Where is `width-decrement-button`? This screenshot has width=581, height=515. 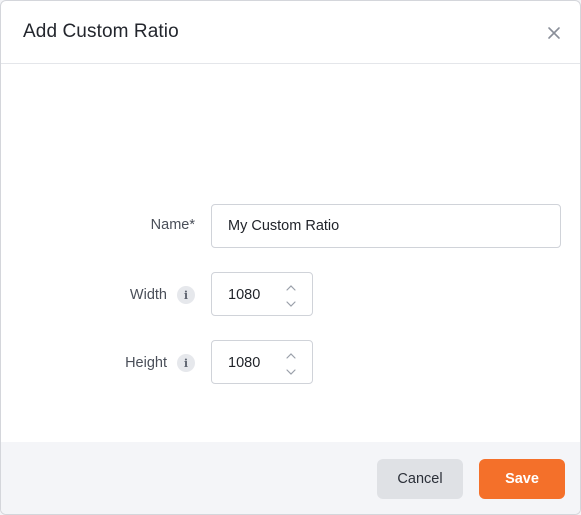
width-decrement-button is located at coordinates (291, 304).